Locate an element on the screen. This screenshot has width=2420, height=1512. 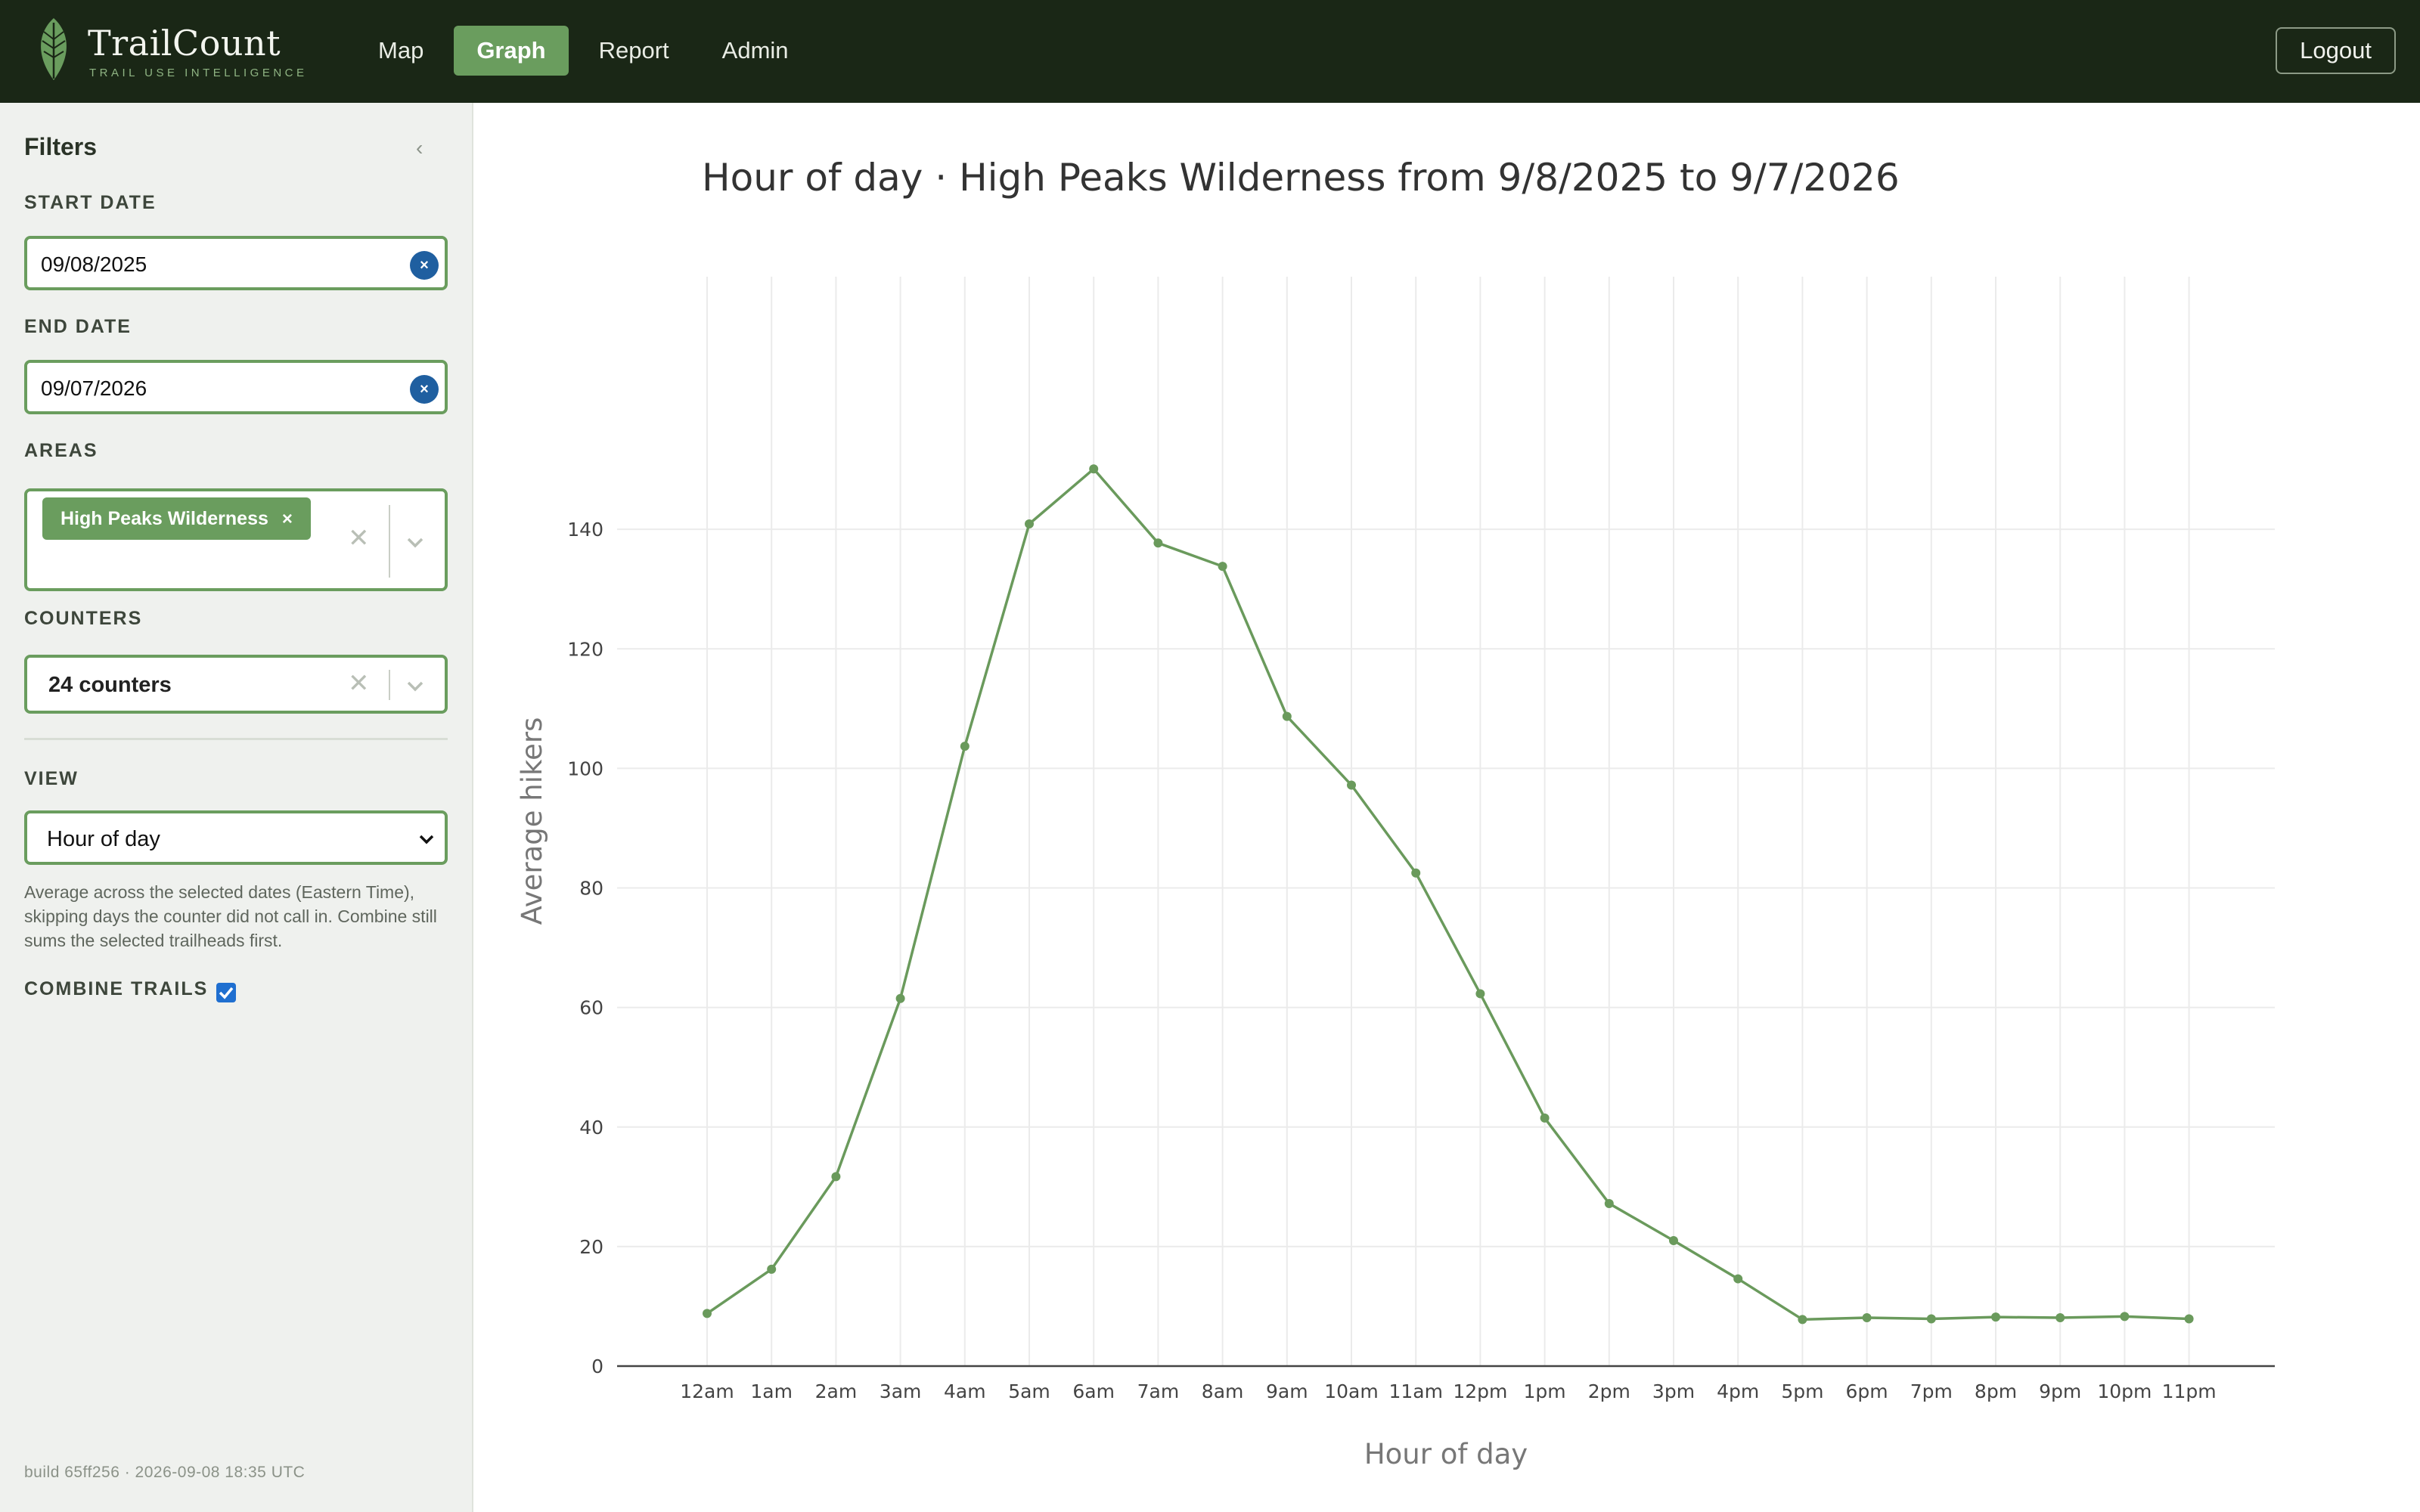
x-tick-label: 10am is located at coordinates (1351, 1391).